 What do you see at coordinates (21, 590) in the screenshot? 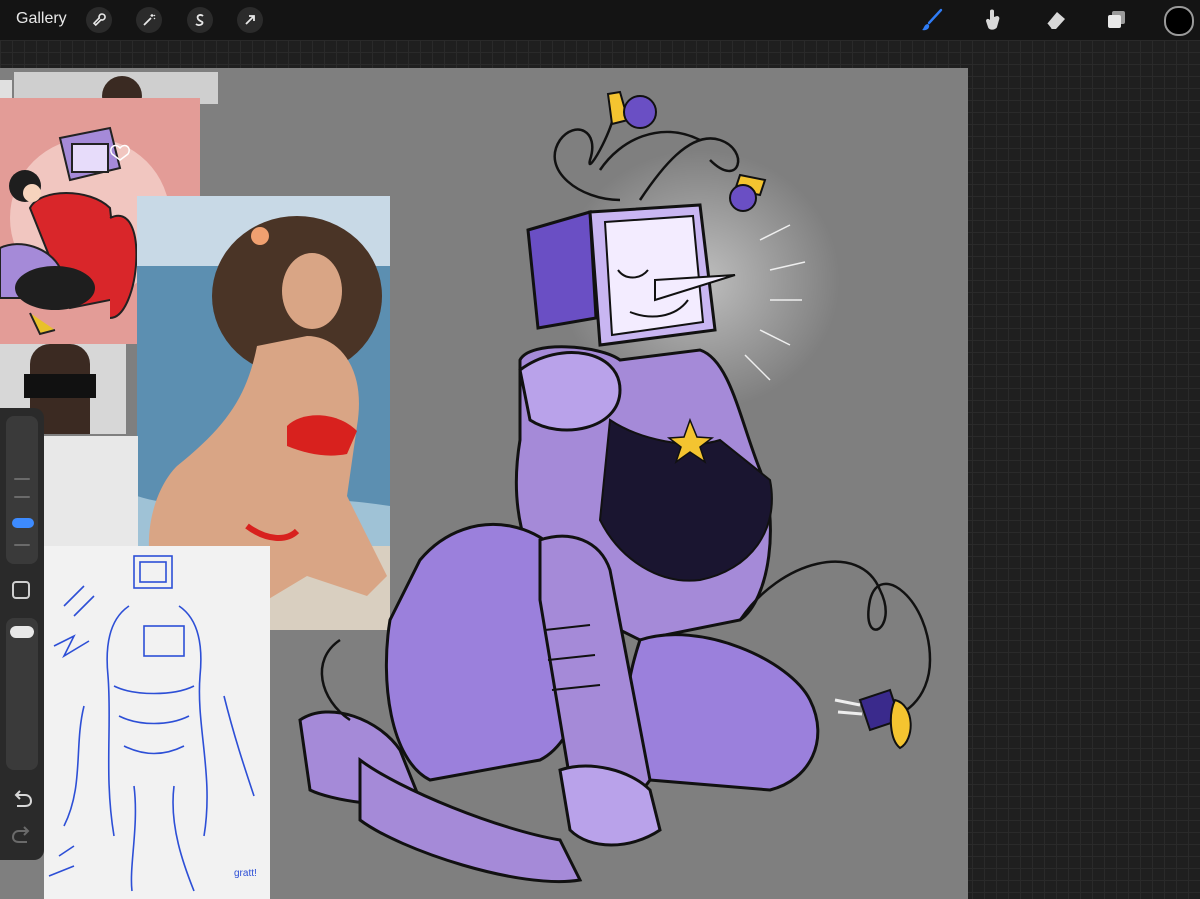
I see `square-modify-icon` at bounding box center [21, 590].